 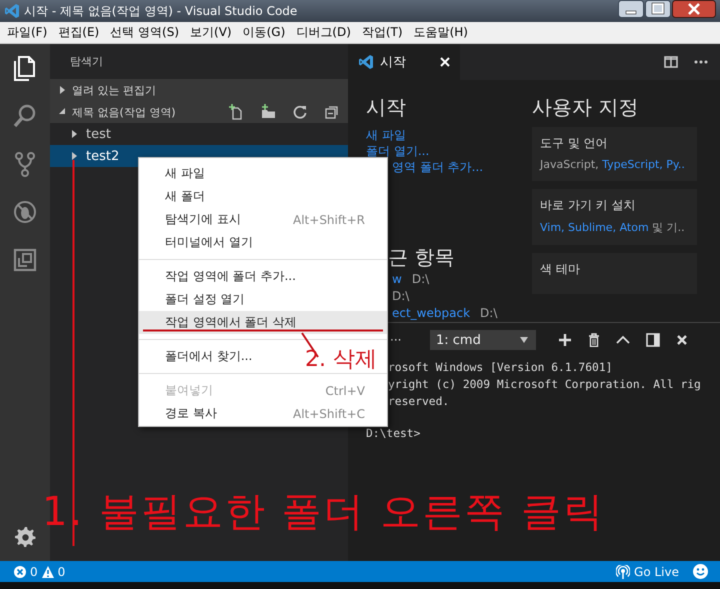 What do you see at coordinates (418, 402) in the screenshot?
I see `terminal-line: reserved.` at bounding box center [418, 402].